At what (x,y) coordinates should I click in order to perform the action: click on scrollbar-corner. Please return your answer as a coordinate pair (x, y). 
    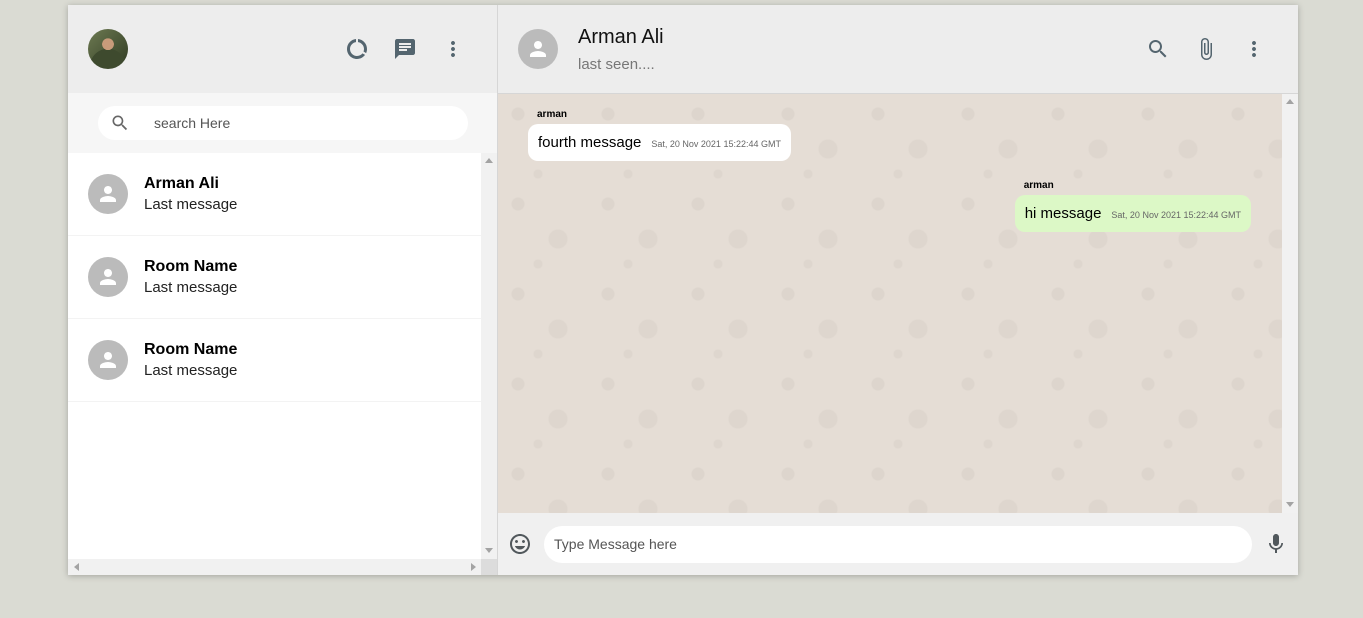
    Looking at the image, I should click on (489, 567).